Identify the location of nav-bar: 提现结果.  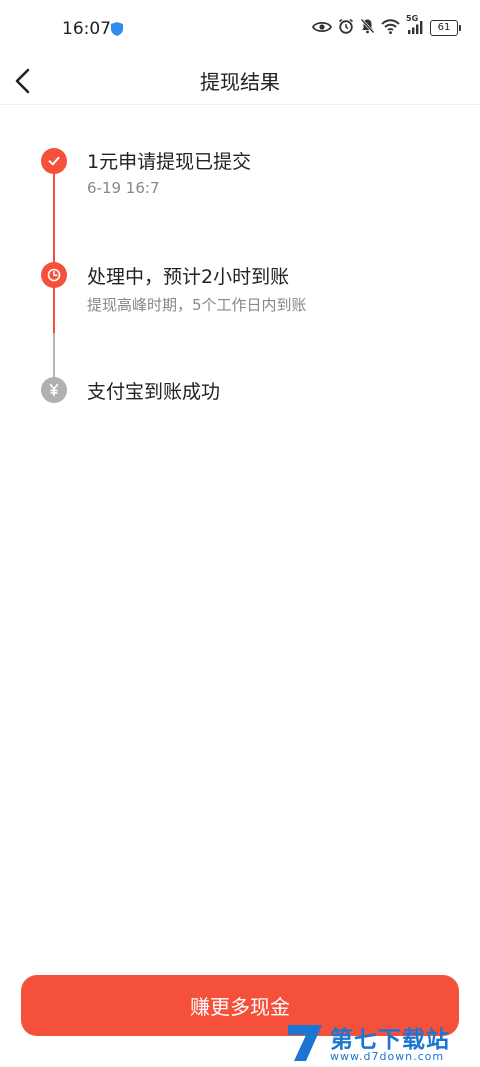
(240, 81).